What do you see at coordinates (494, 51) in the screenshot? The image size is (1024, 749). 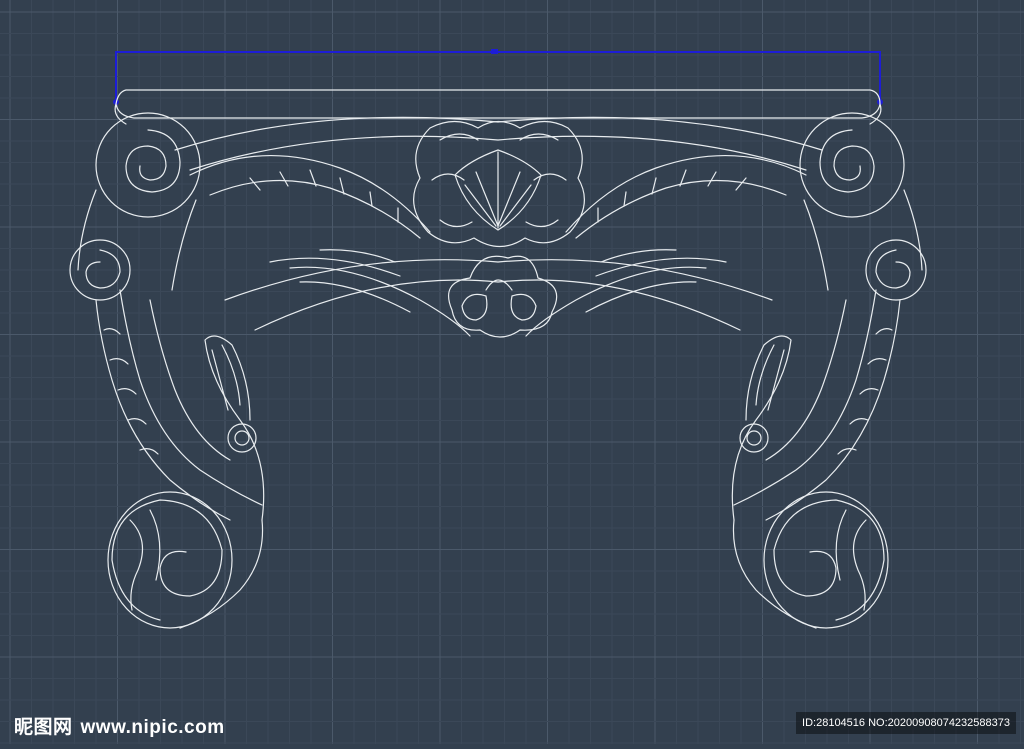 I see `selection-grip` at bounding box center [494, 51].